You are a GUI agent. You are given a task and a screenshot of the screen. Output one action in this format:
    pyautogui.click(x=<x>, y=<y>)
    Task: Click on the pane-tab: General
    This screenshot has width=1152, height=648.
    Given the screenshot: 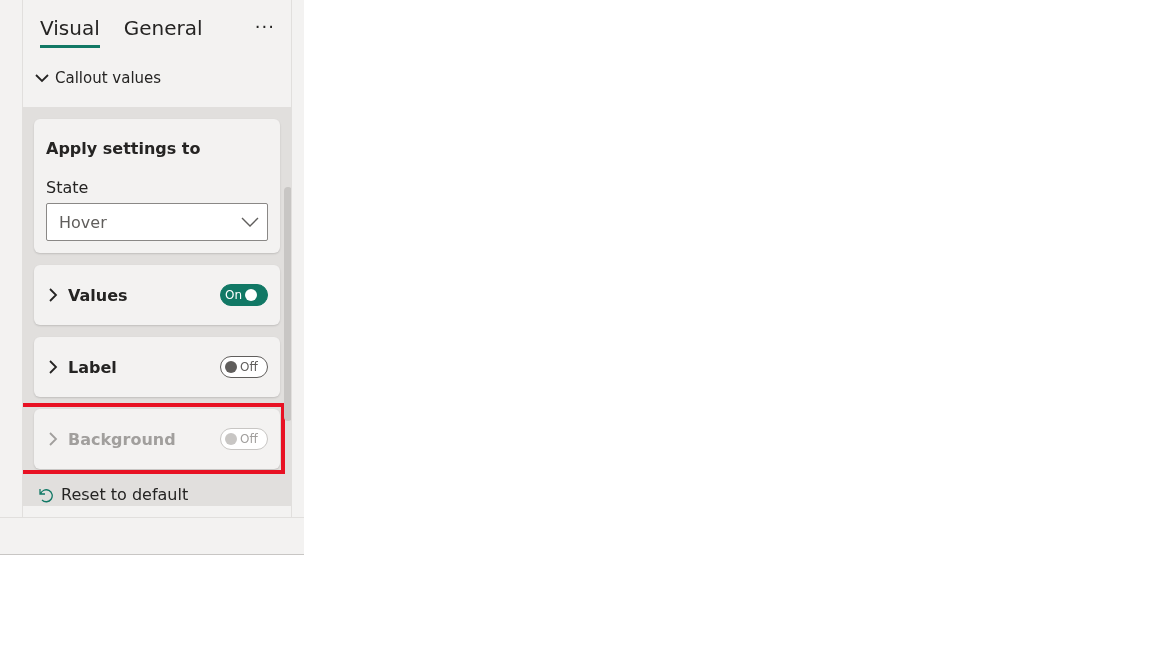 What is the action you would take?
    pyautogui.click(x=163, y=32)
    